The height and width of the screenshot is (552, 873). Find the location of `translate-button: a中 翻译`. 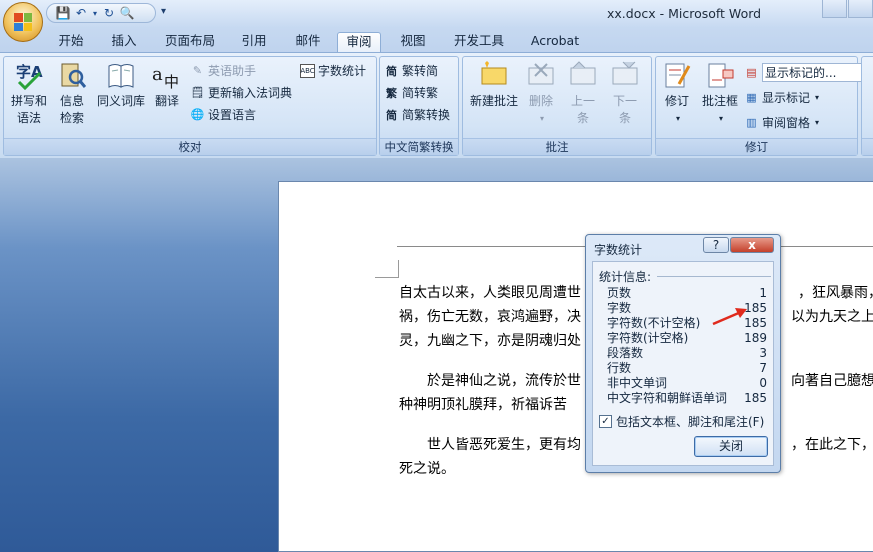

translate-button: a中 翻译 is located at coordinates (167, 85).